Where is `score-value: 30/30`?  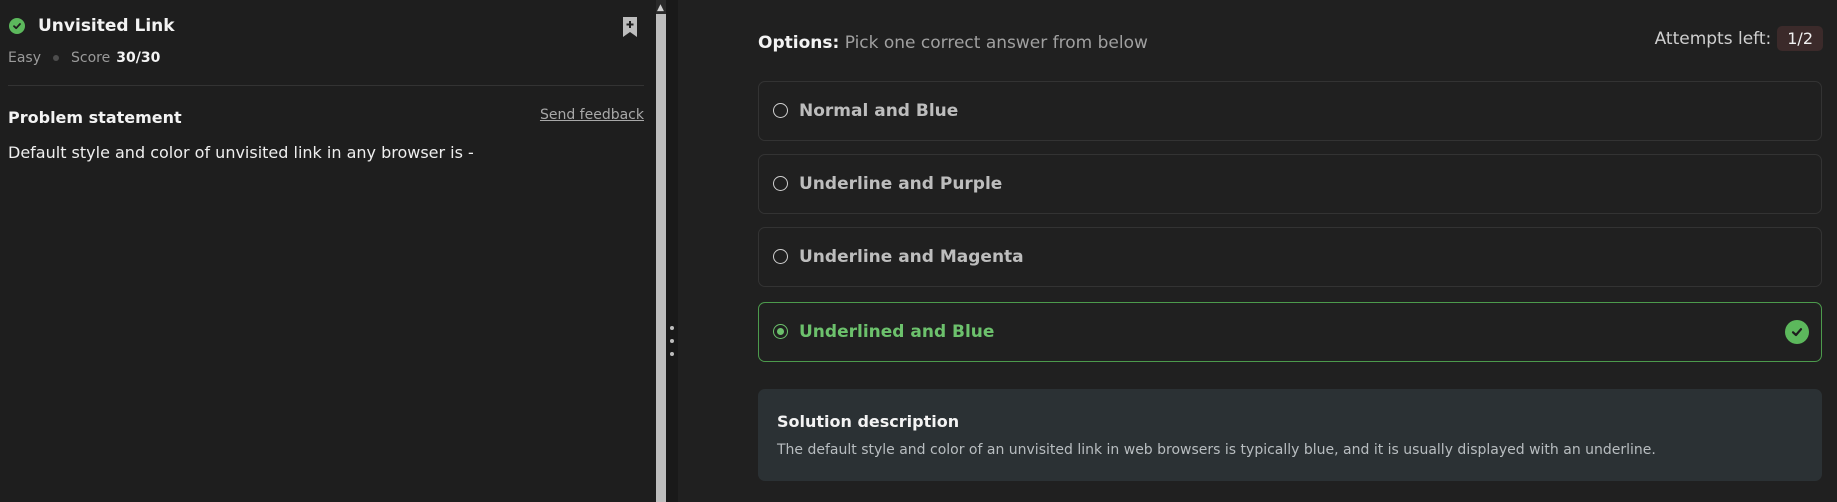
score-value: 30/30 is located at coordinates (138, 58).